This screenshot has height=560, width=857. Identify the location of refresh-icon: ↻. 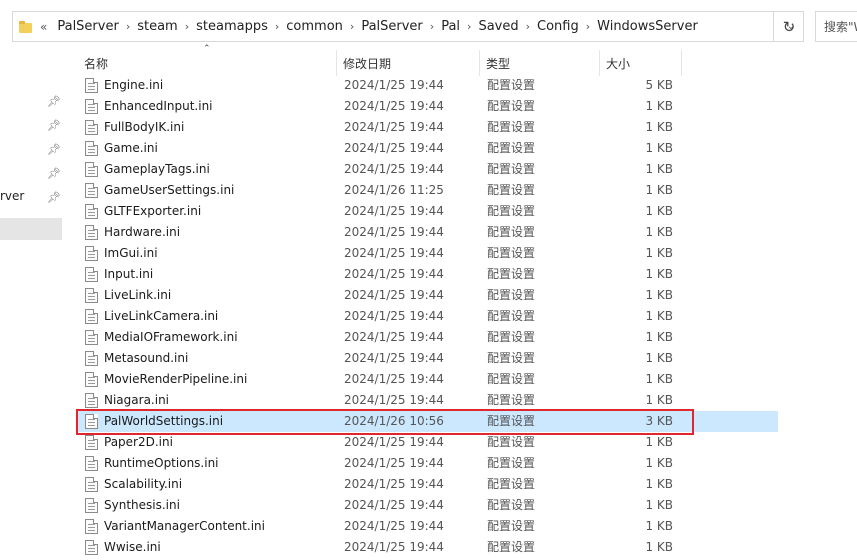
(788, 26).